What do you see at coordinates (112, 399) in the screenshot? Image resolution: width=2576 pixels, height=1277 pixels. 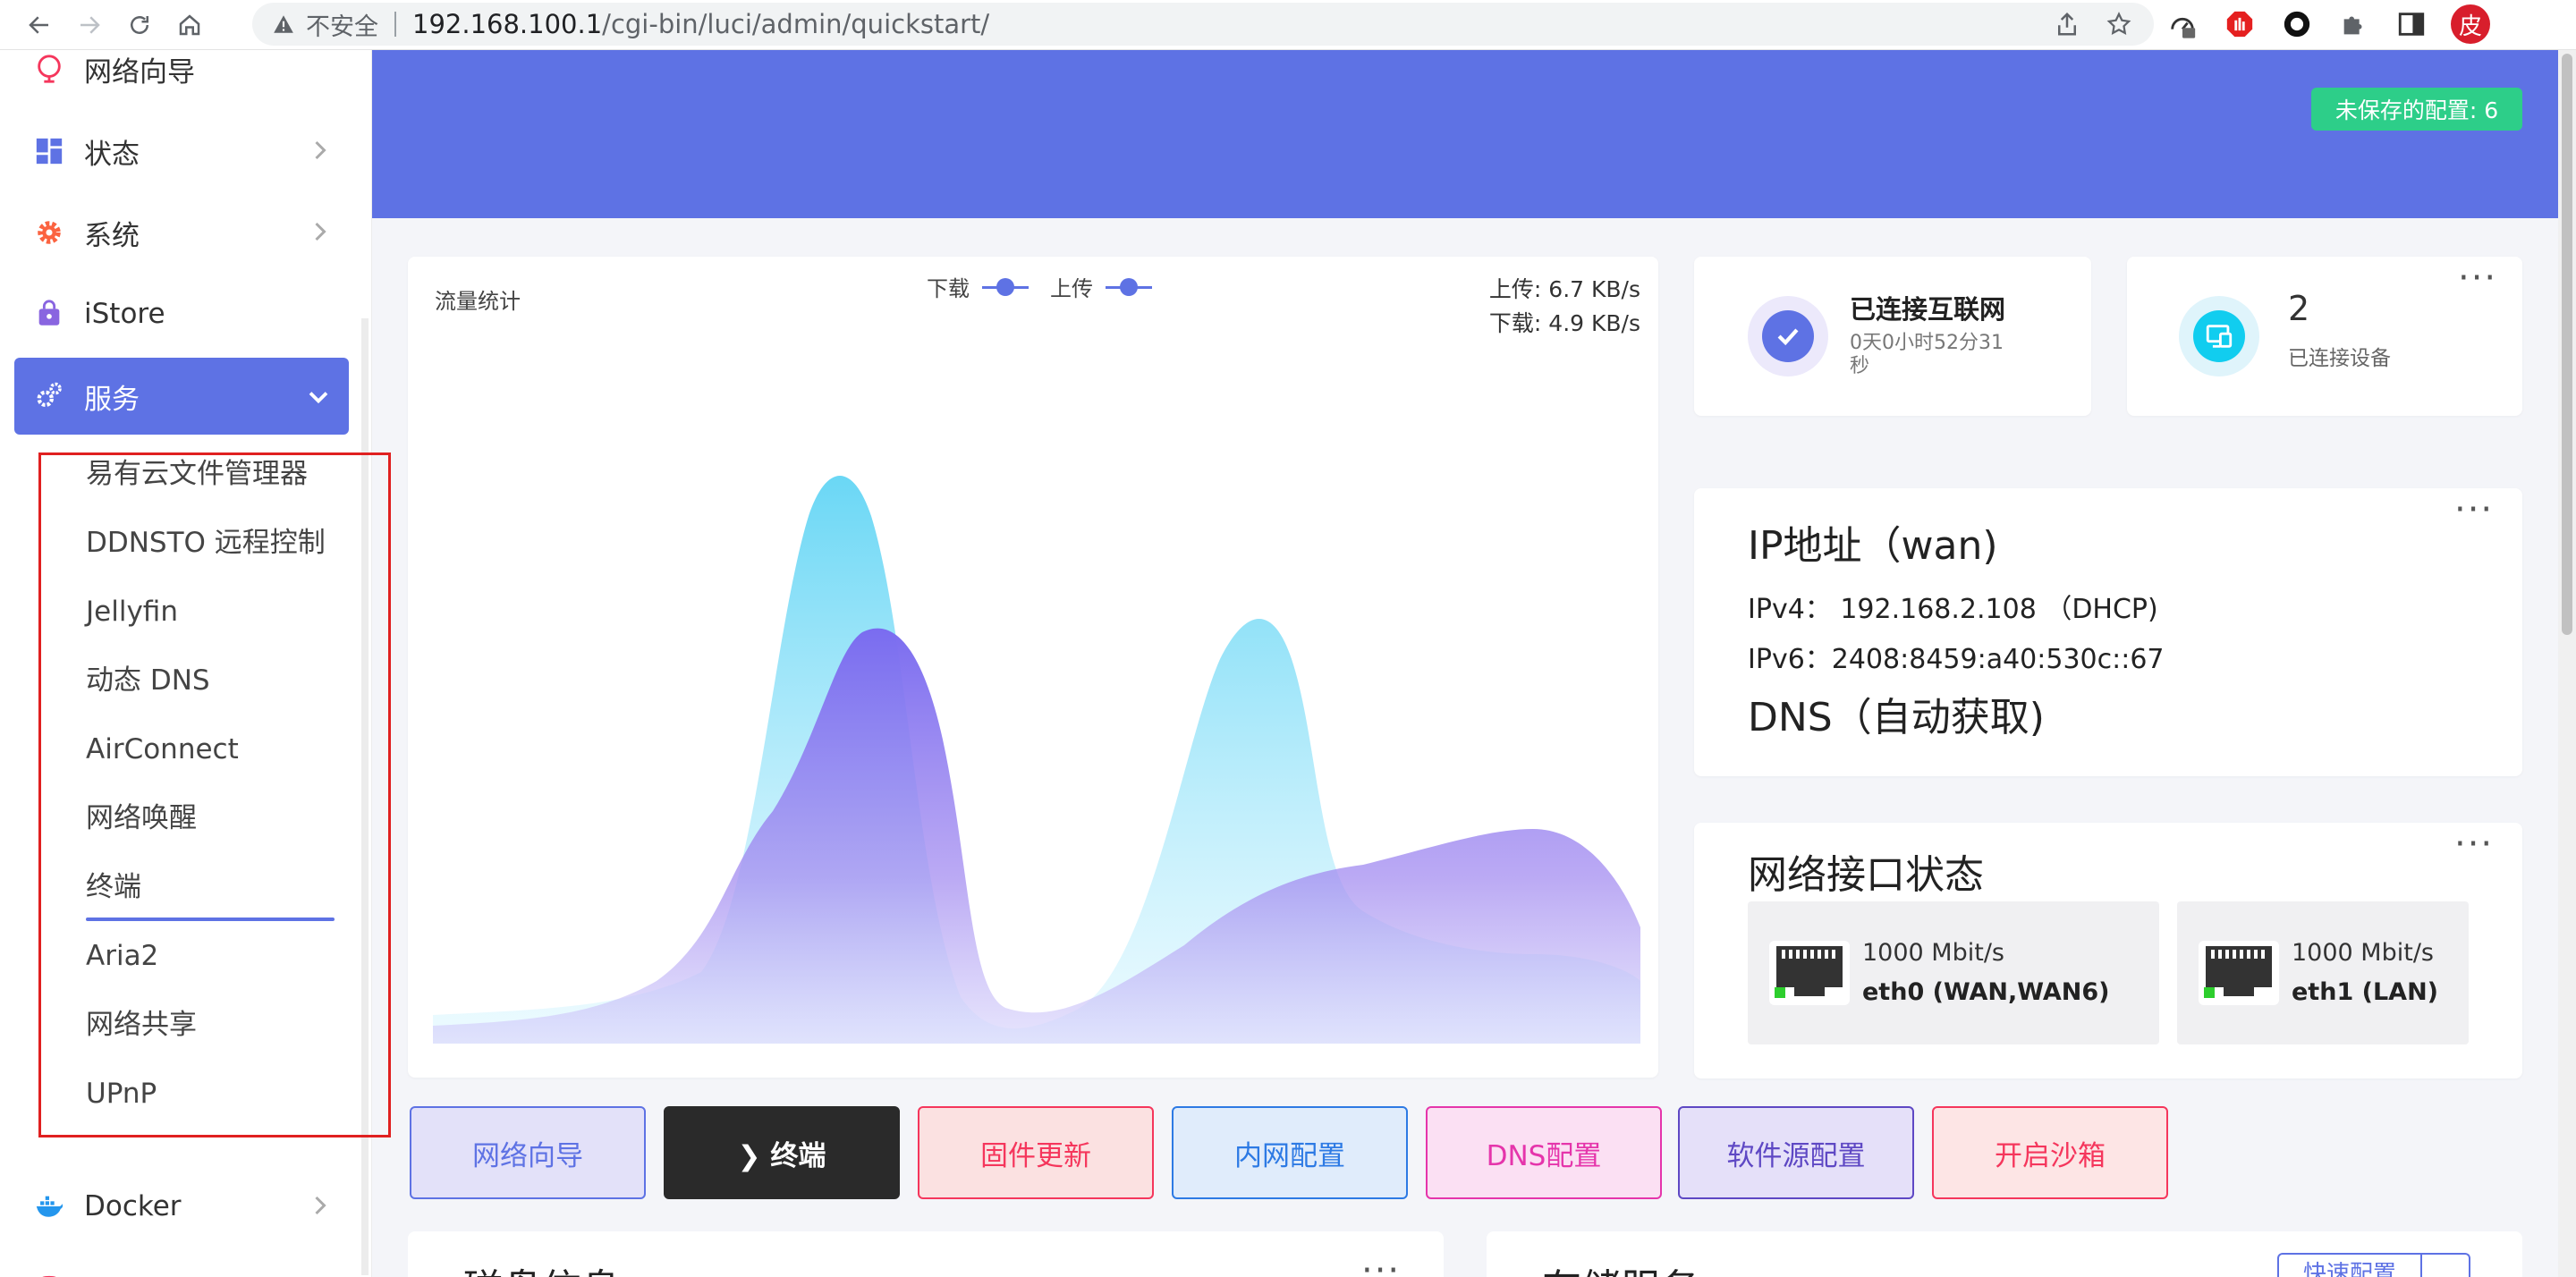 I see `sidebar-item-label: 服务` at bounding box center [112, 399].